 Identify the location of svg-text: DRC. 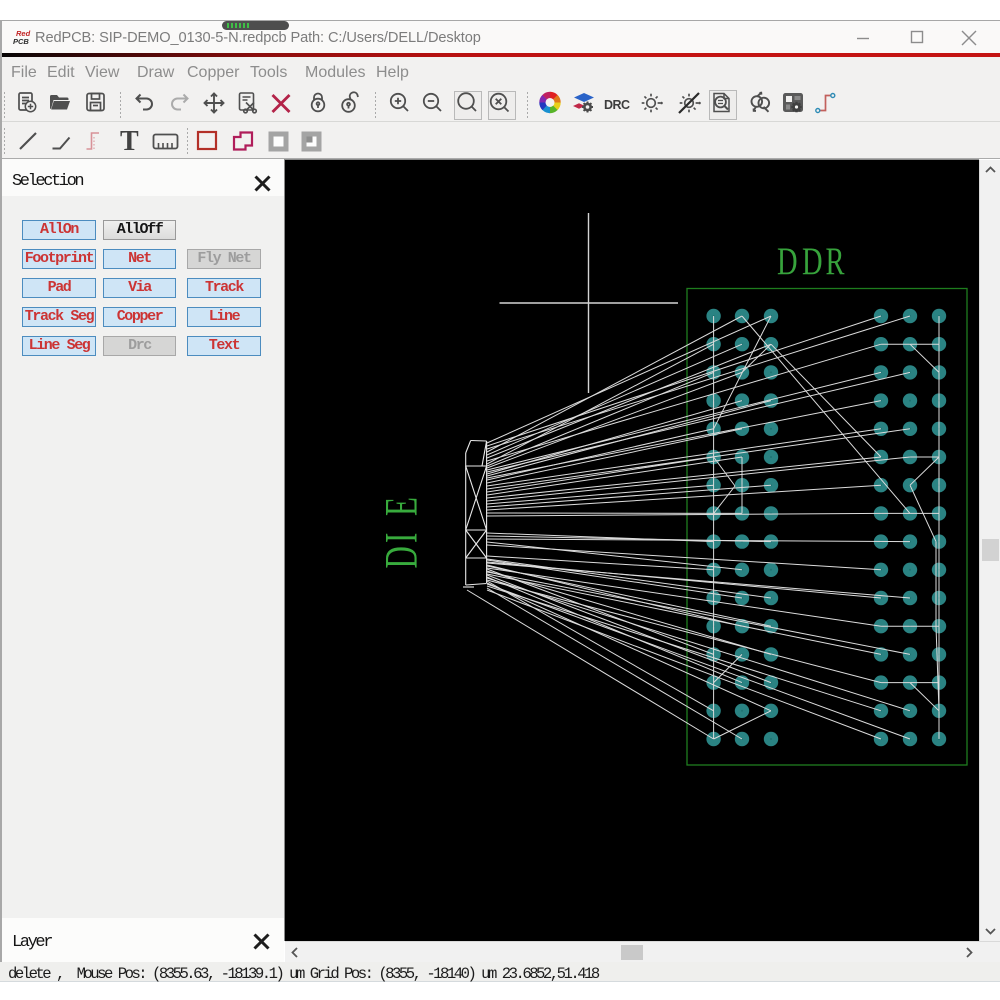
(617, 105).